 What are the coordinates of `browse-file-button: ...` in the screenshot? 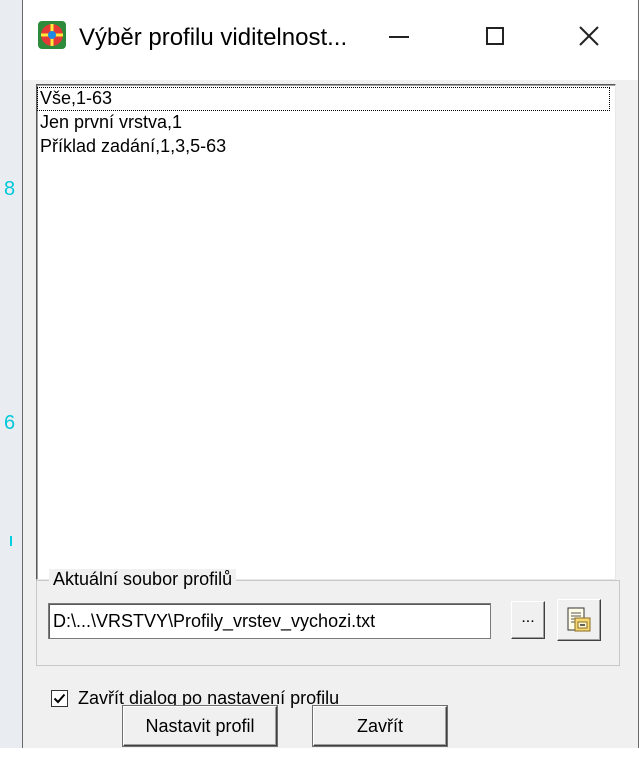 It's located at (528, 620).